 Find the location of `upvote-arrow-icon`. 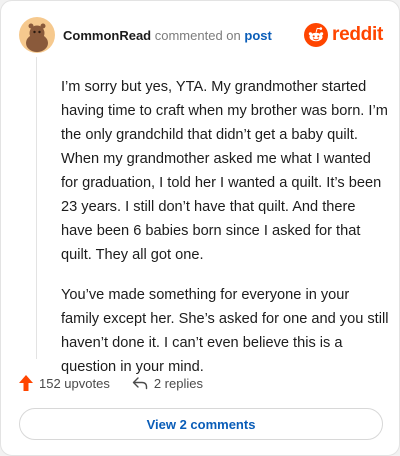

upvote-arrow-icon is located at coordinates (26, 383).